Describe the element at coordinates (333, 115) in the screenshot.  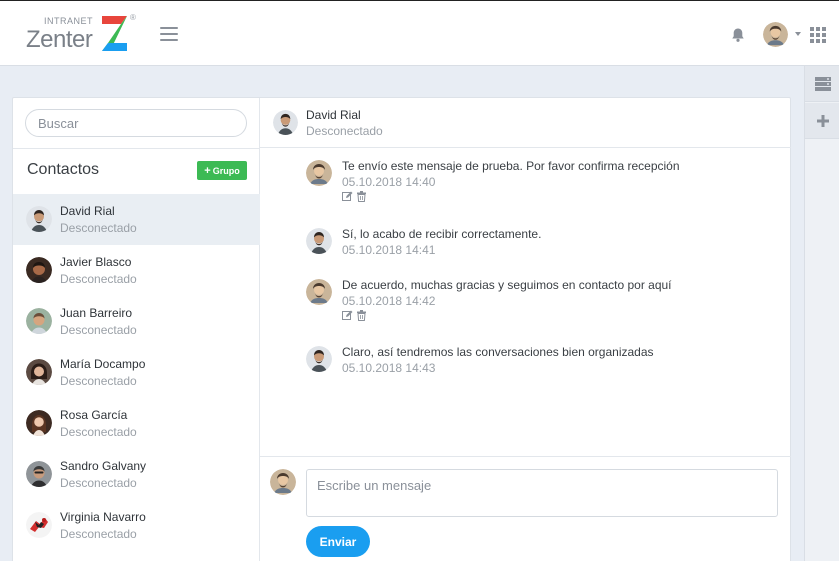
I see `conversation-contact-name: David Rial` at that location.